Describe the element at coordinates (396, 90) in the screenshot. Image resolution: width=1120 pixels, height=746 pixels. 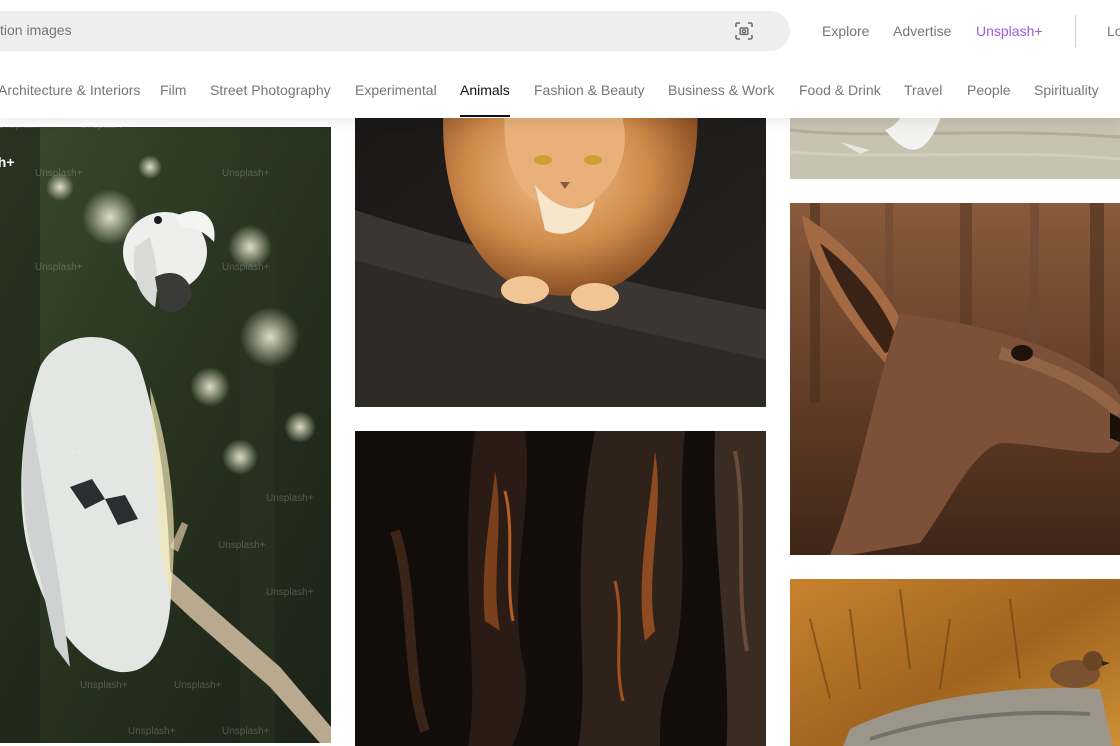
I see `topic-experimental: Experimental` at that location.